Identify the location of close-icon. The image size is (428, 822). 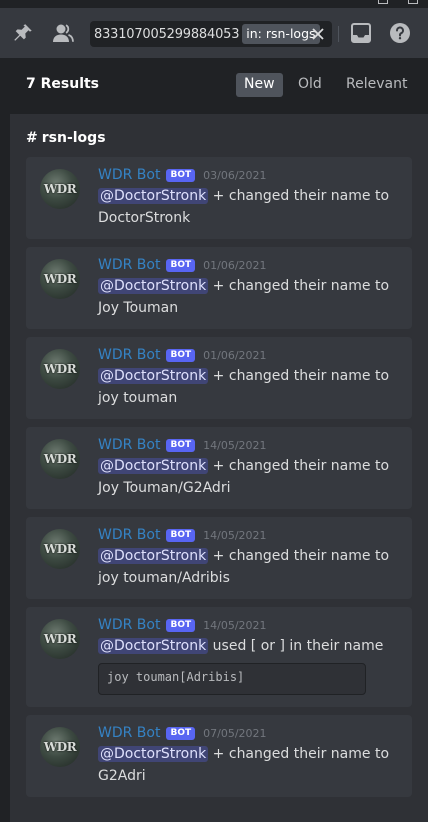
(318, 34).